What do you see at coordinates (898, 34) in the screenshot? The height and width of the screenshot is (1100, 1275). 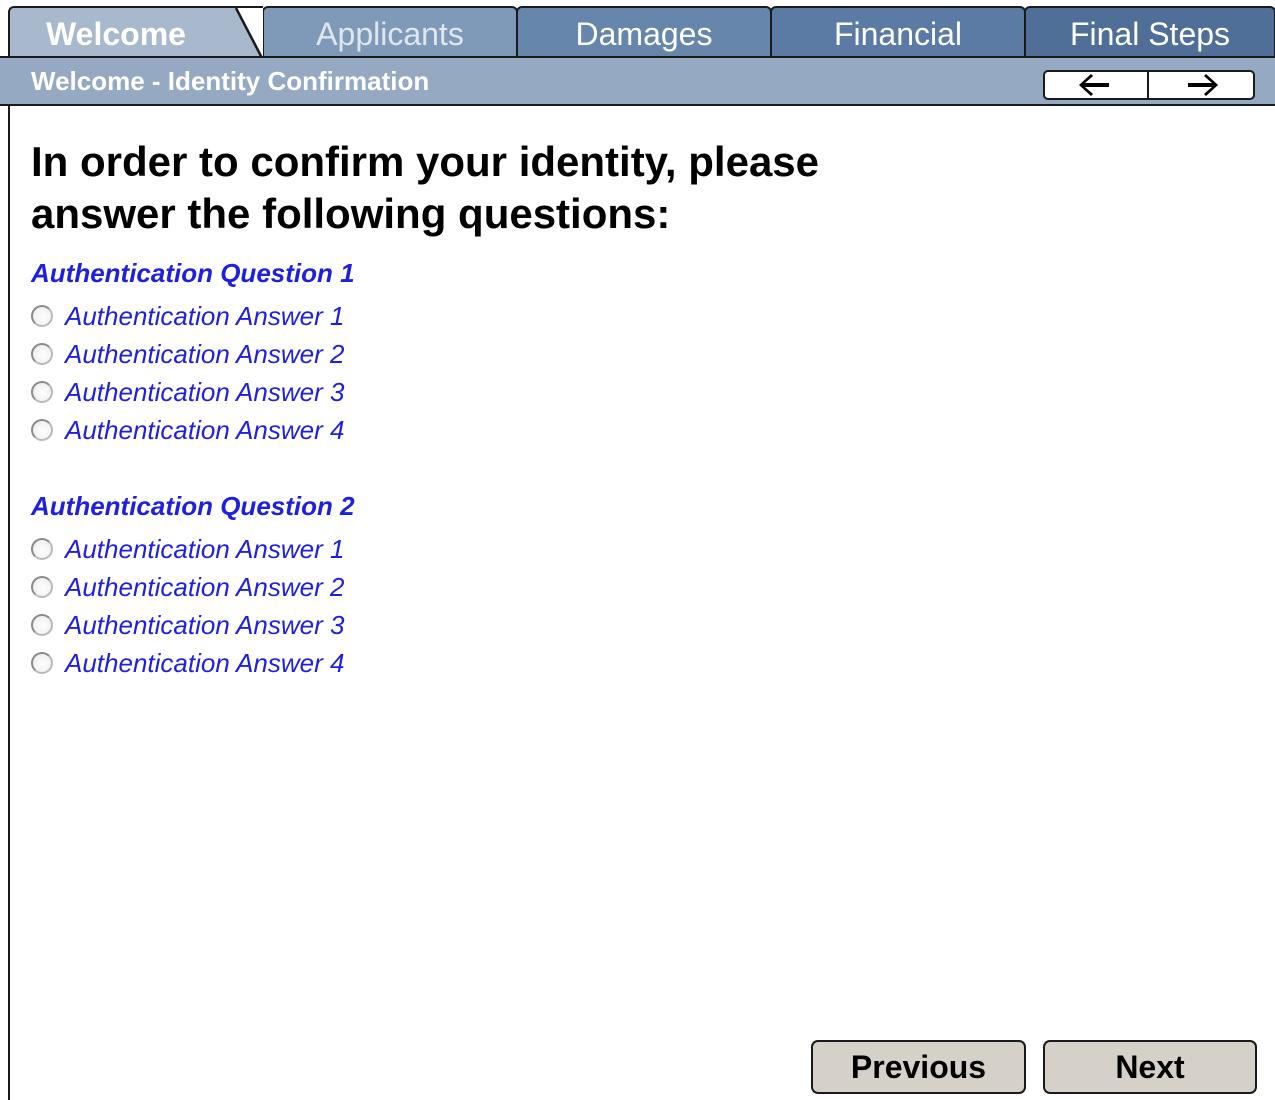 I see `tab-financial-label: Financial` at bounding box center [898, 34].